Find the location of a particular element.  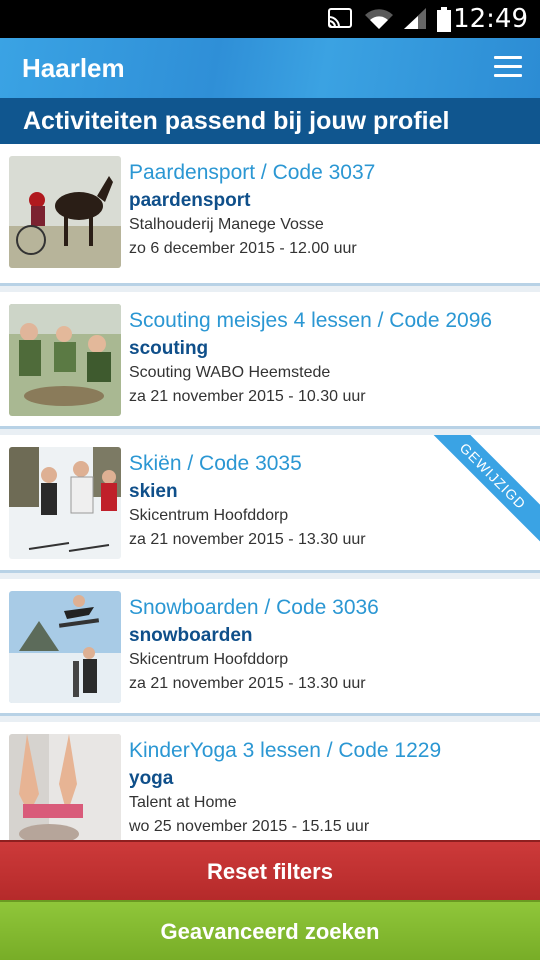

section-header: Activiteiten passend bij jouw profiel is located at coordinates (270, 121).